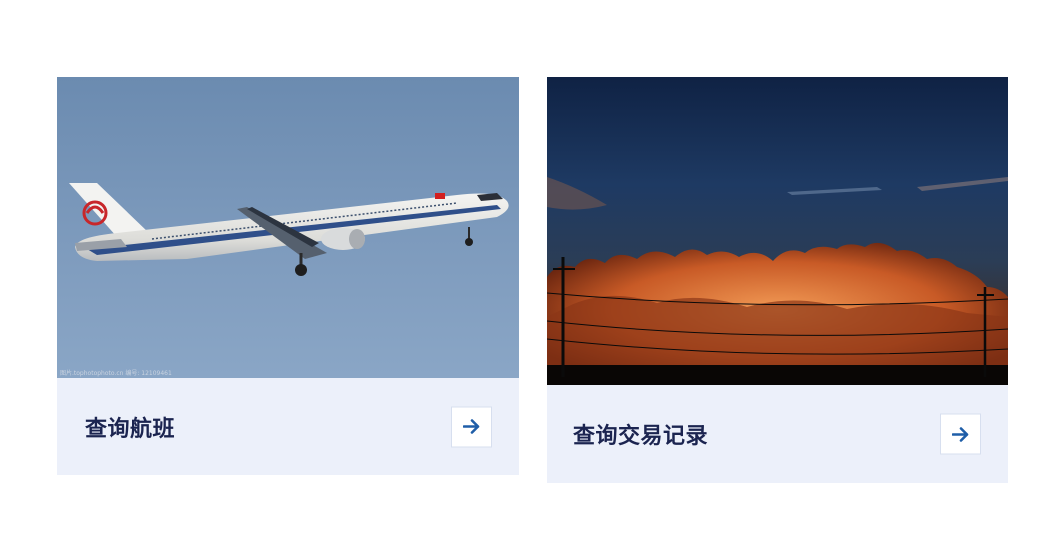  Describe the element at coordinates (641, 436) in the screenshot. I see `card-title: 查询交易记录` at that location.